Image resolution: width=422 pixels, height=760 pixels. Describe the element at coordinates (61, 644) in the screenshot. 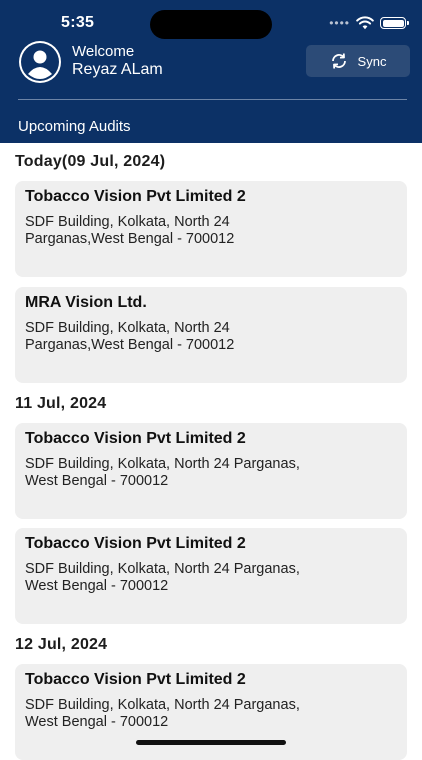

I see `date-header: 12 Jul, 2024` at that location.